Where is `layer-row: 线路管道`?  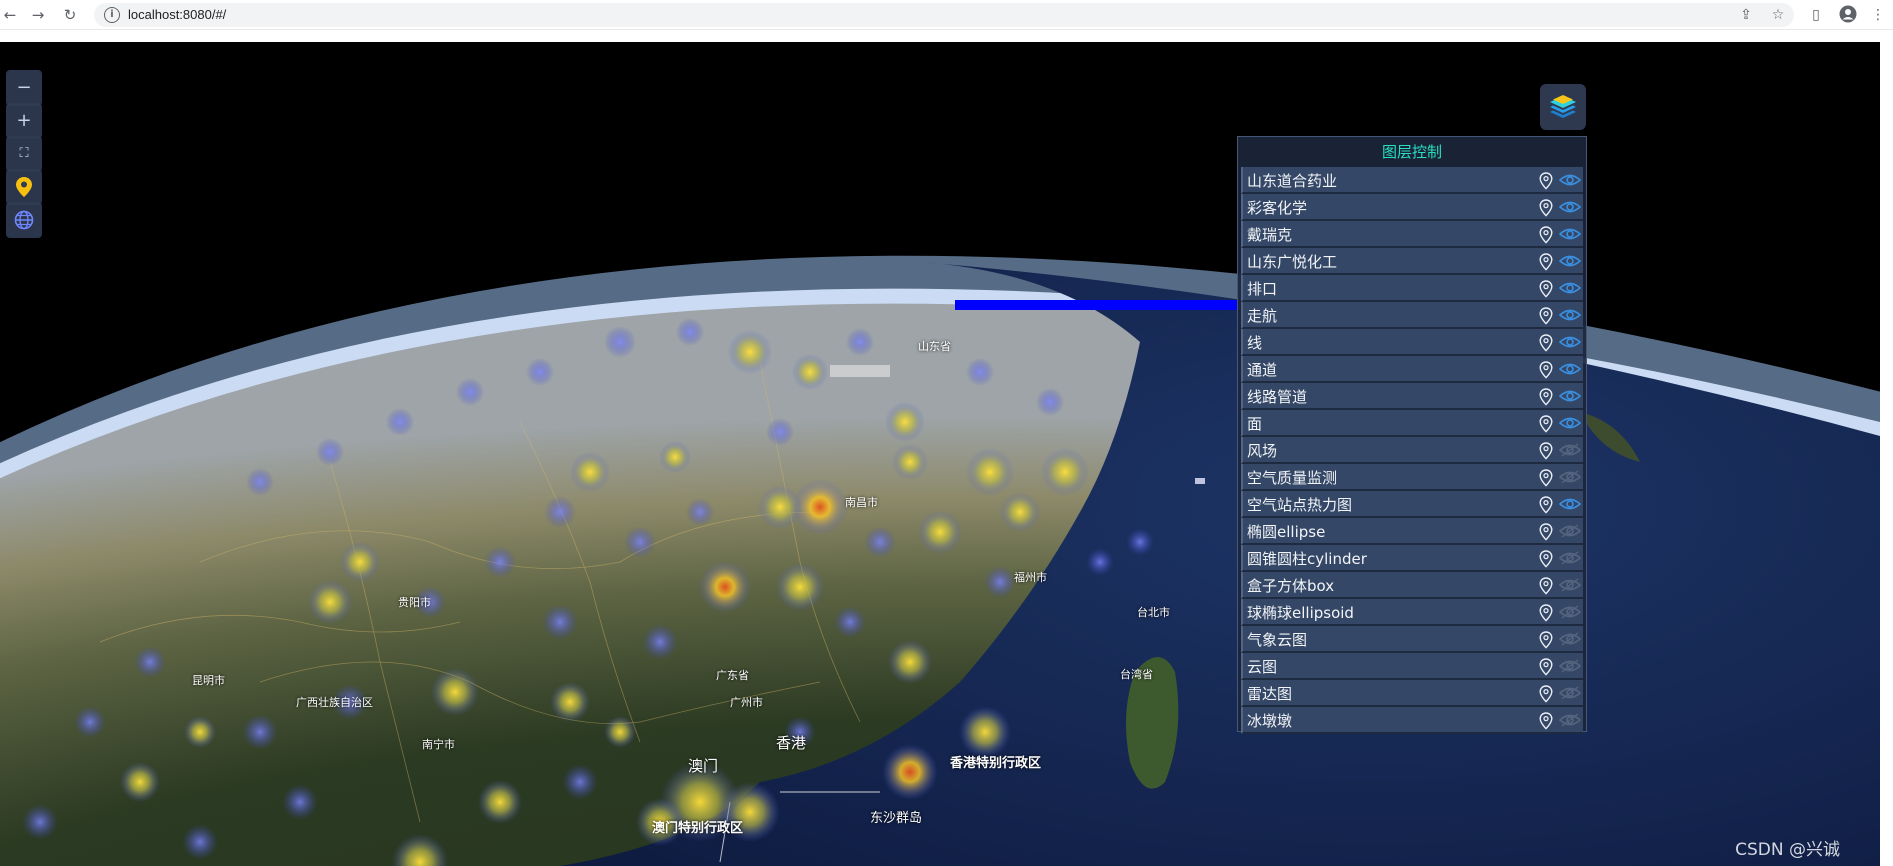 layer-row: 线路管道 is located at coordinates (1412, 396).